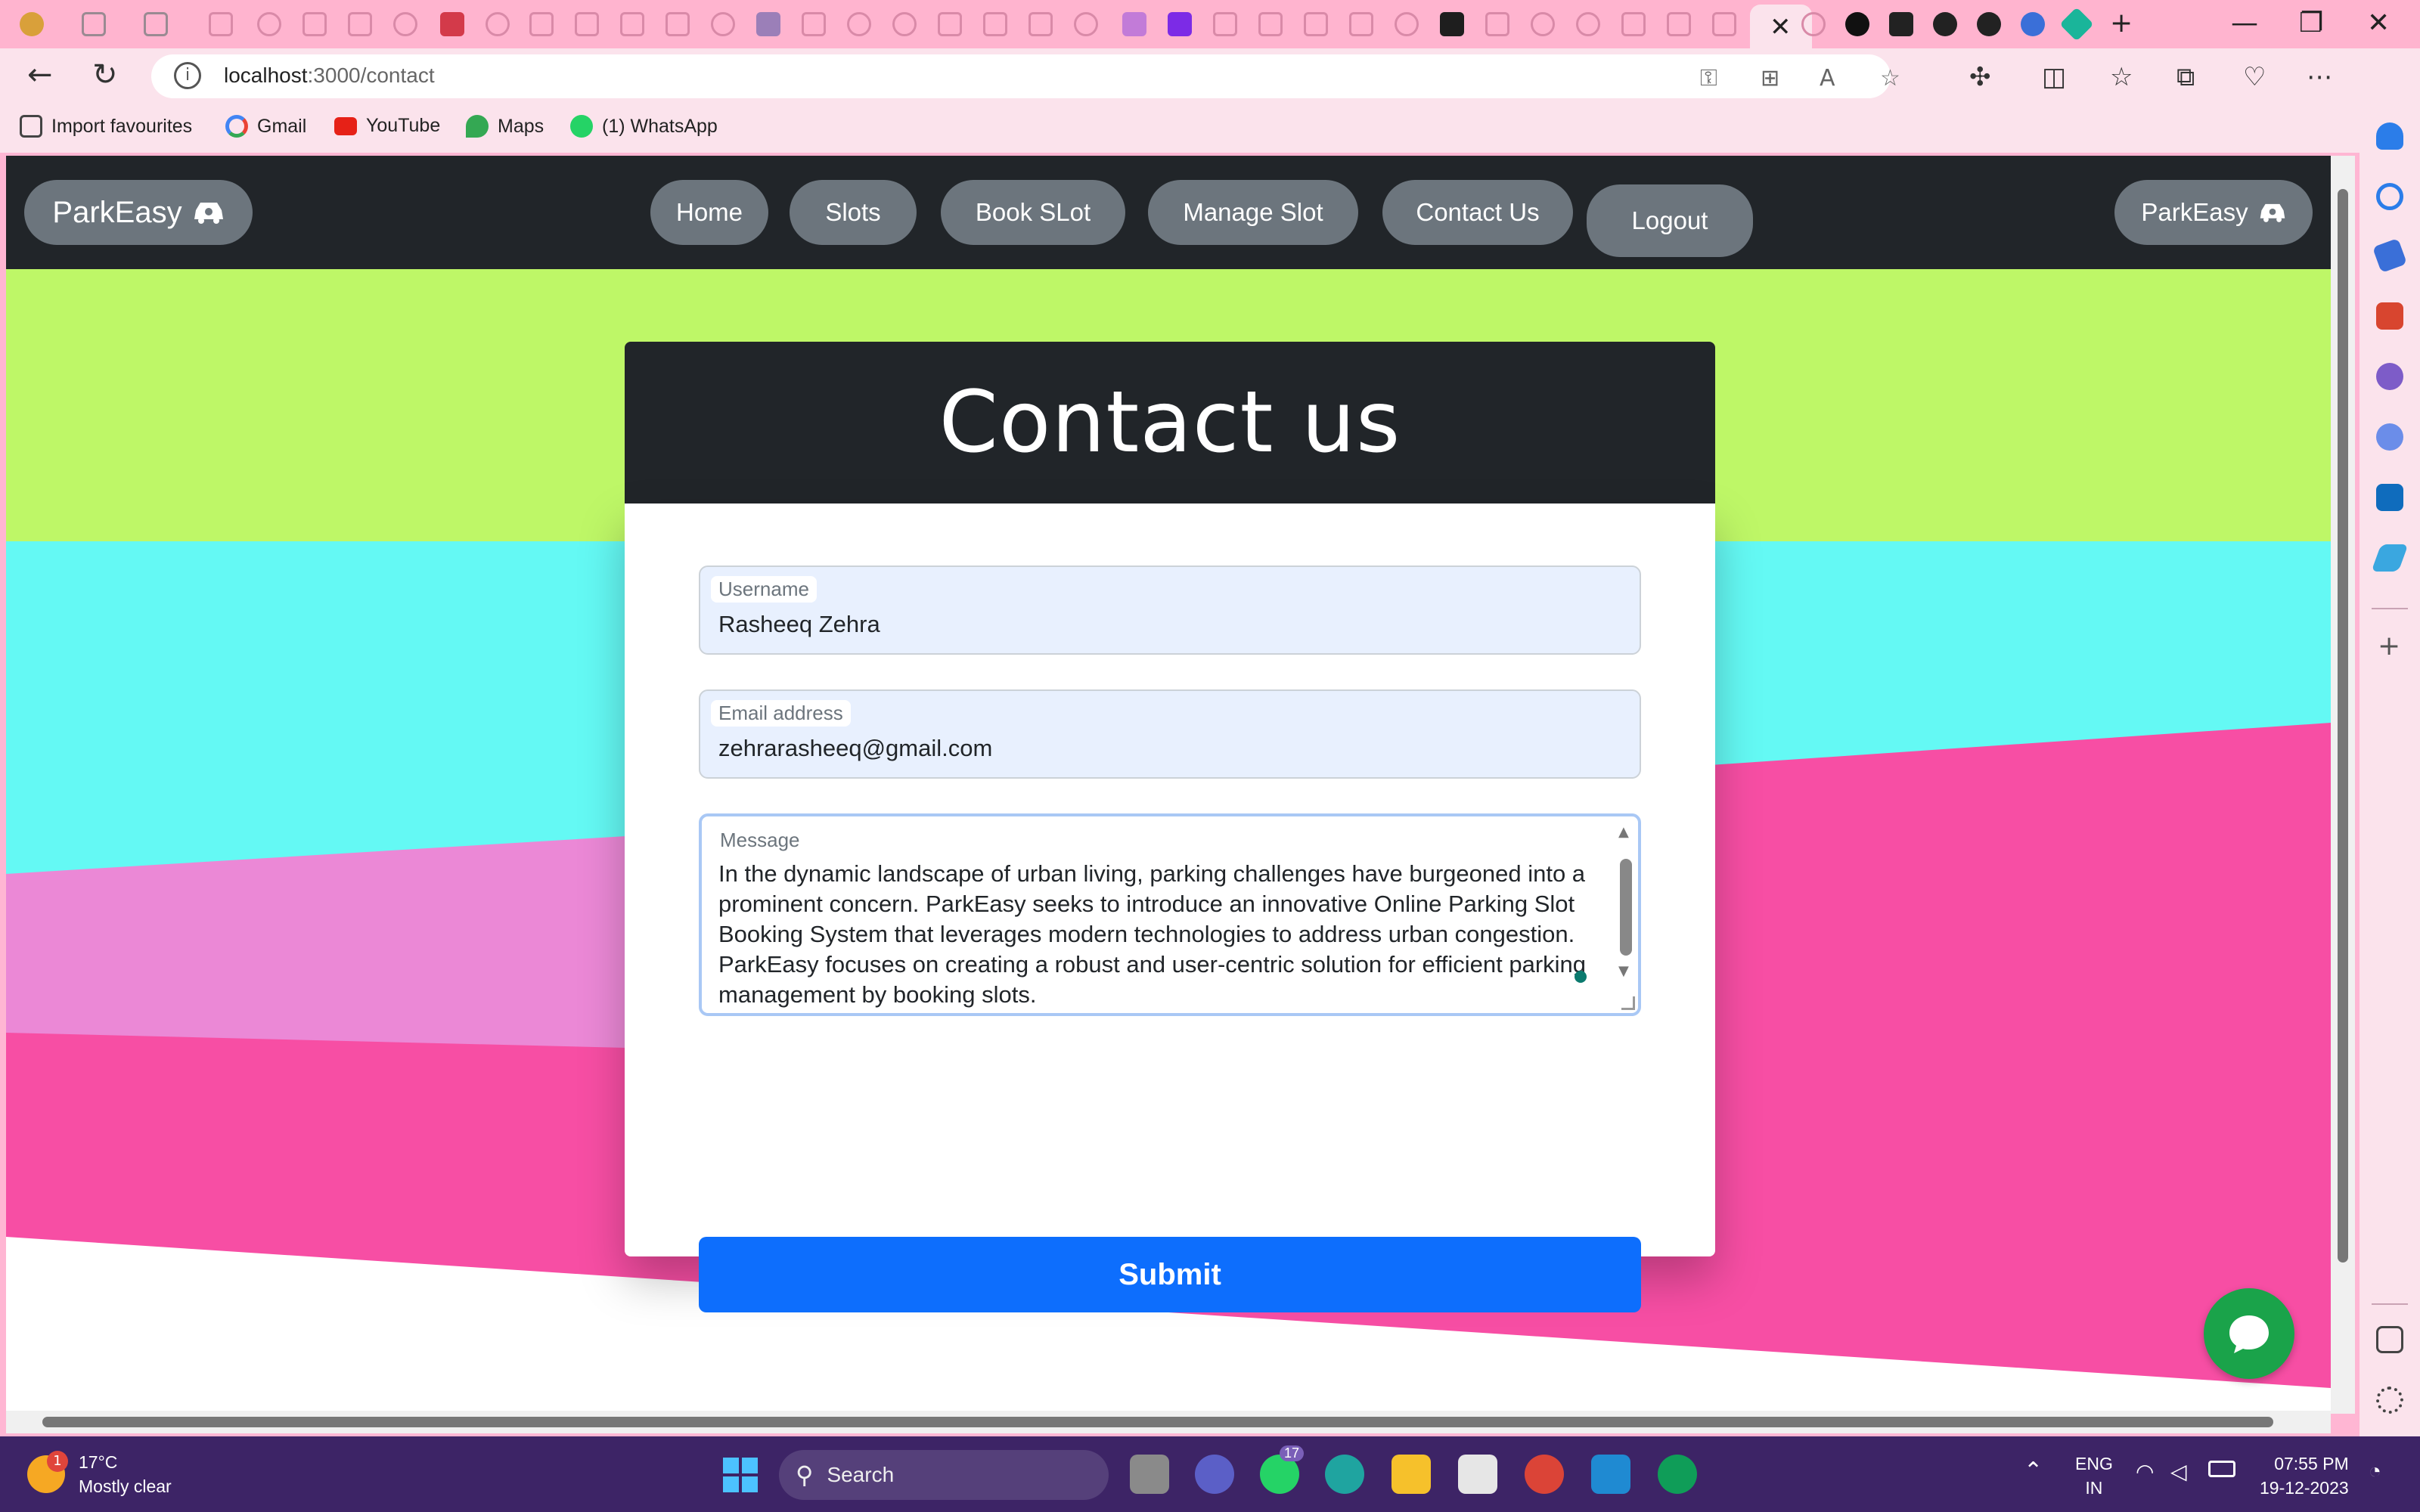 The height and width of the screenshot is (1512, 2420). What do you see at coordinates (2389, 647) in the screenshot?
I see `add-sidebar-app-icon: +` at bounding box center [2389, 647].